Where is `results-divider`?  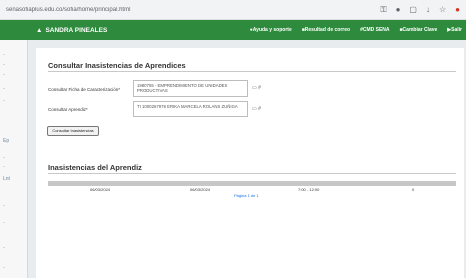 results-divider is located at coordinates (252, 173).